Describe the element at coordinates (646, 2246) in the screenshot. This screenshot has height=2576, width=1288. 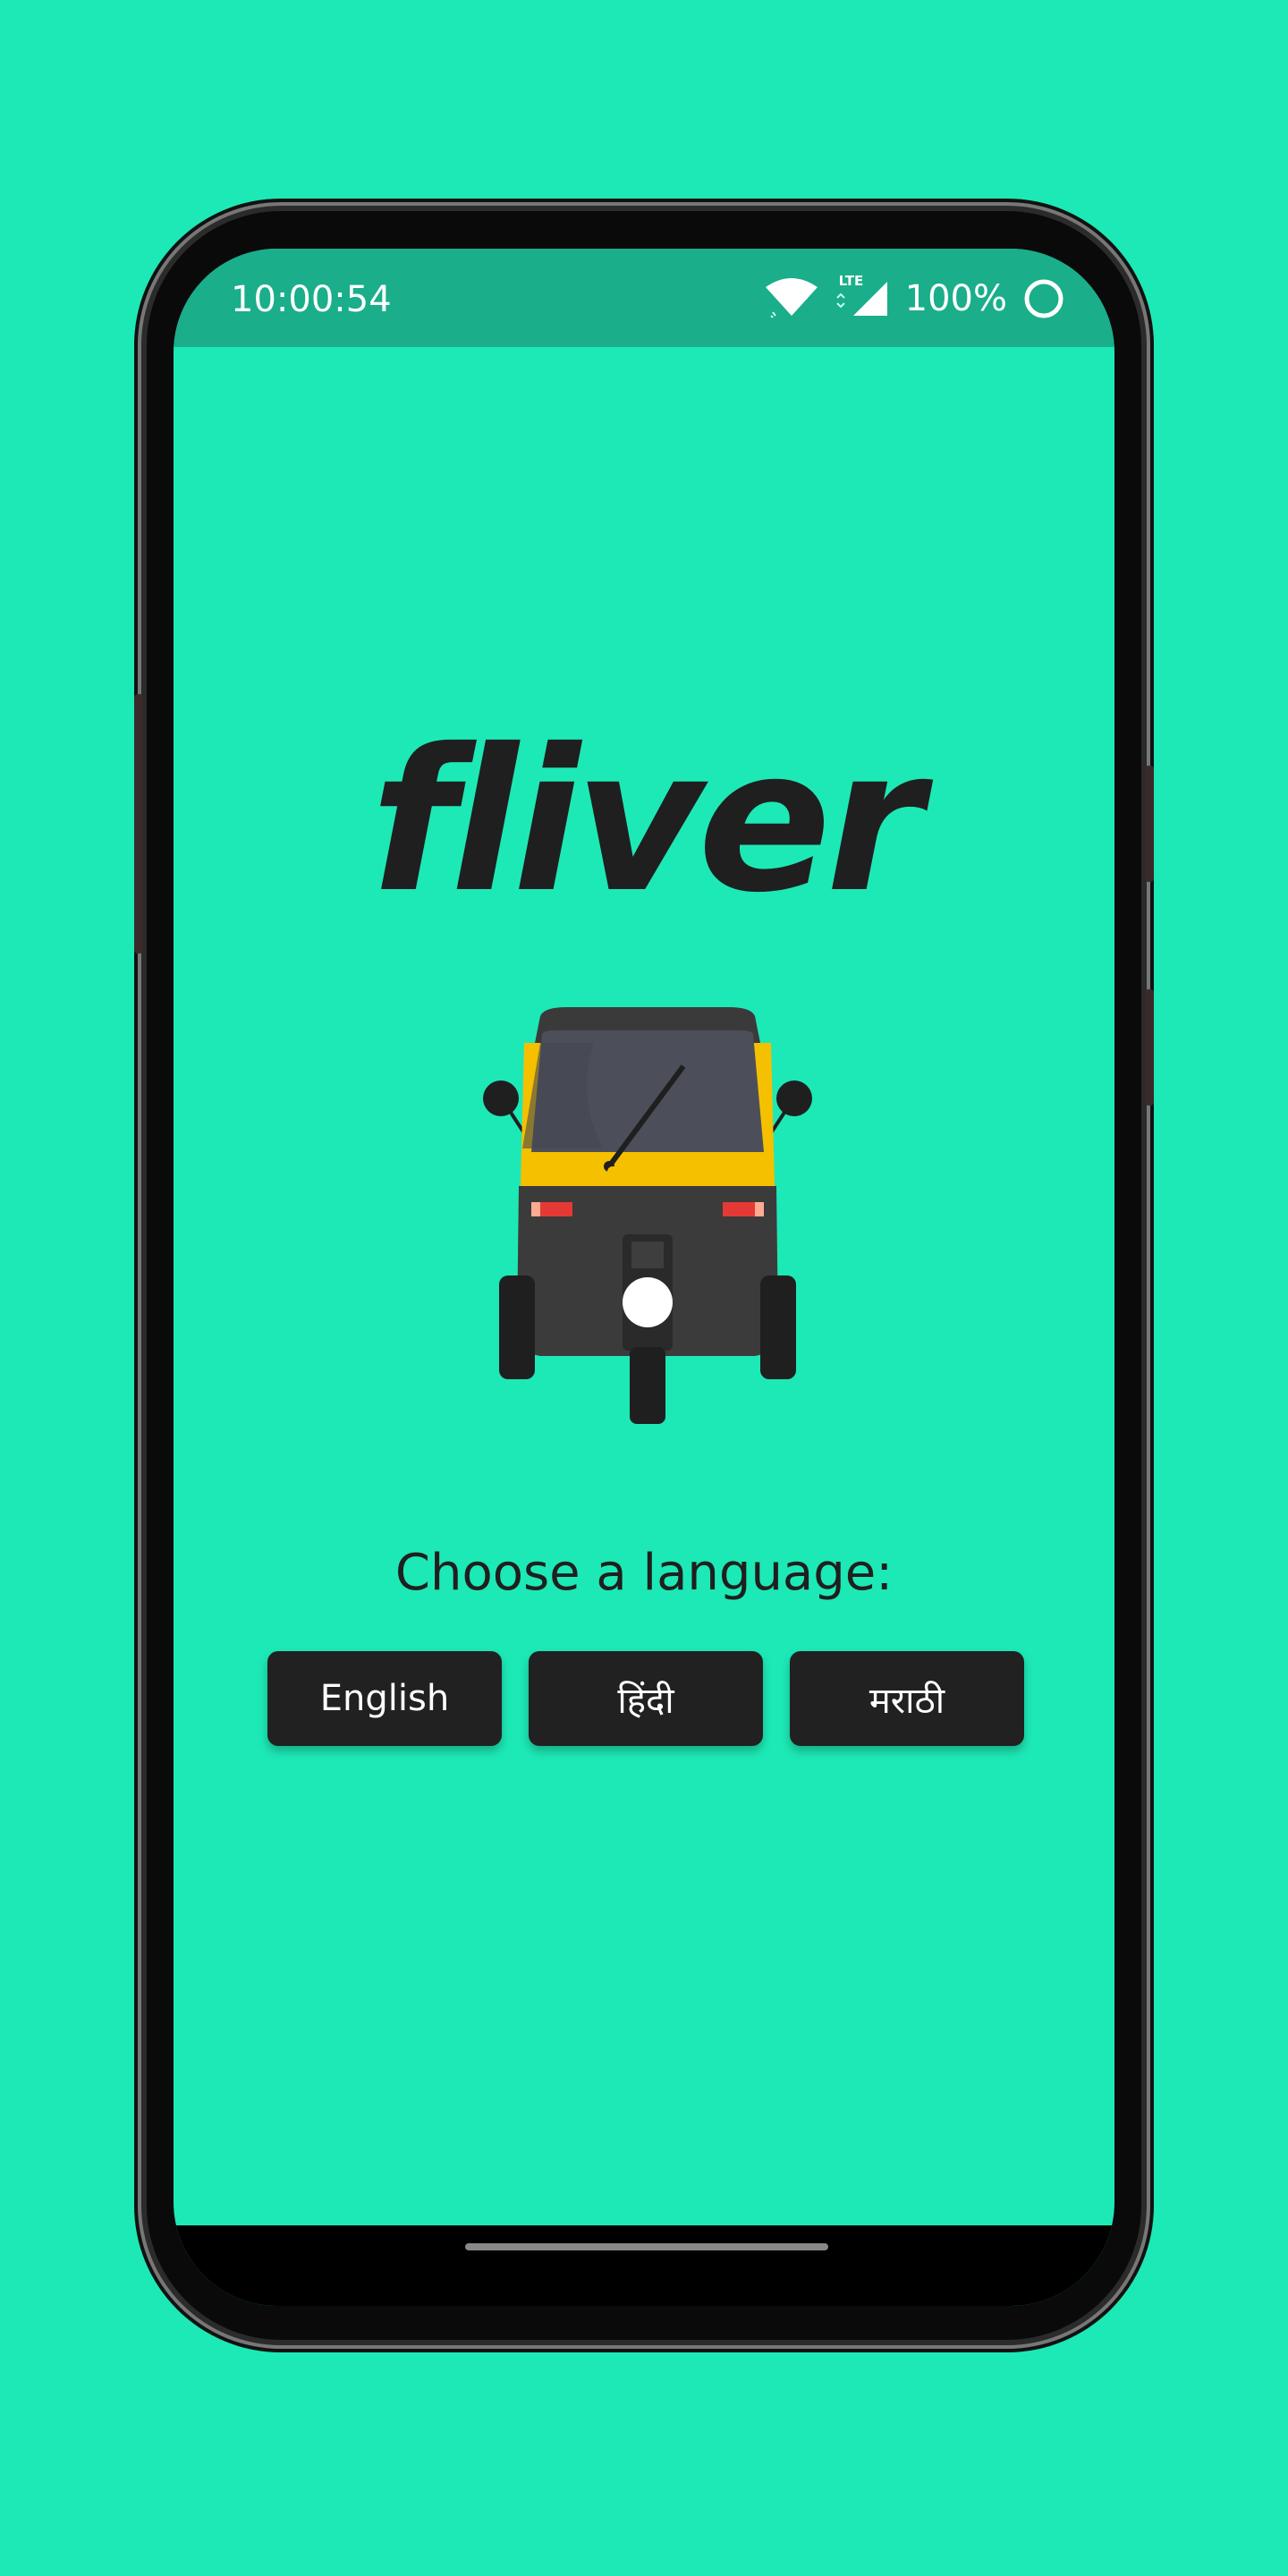
I see `home-gesture-pill` at that location.